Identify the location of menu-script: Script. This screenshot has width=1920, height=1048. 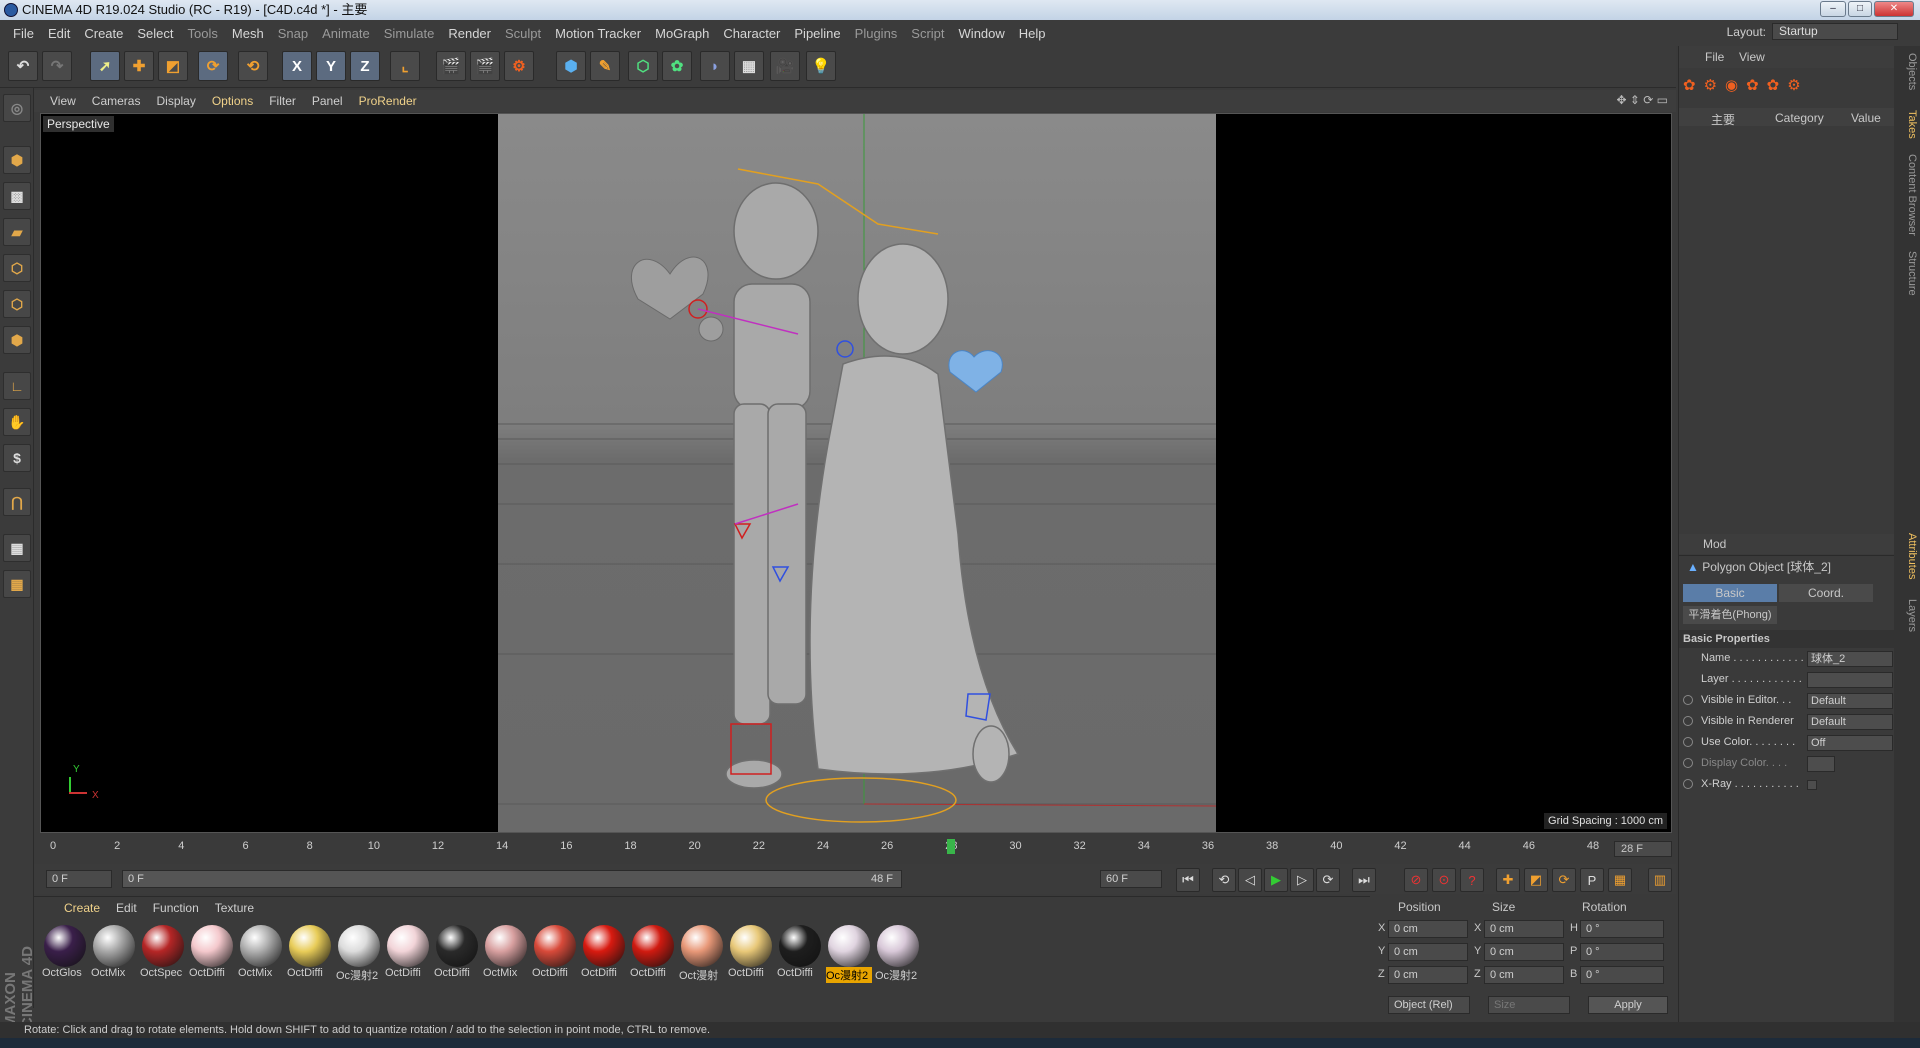
(927, 33).